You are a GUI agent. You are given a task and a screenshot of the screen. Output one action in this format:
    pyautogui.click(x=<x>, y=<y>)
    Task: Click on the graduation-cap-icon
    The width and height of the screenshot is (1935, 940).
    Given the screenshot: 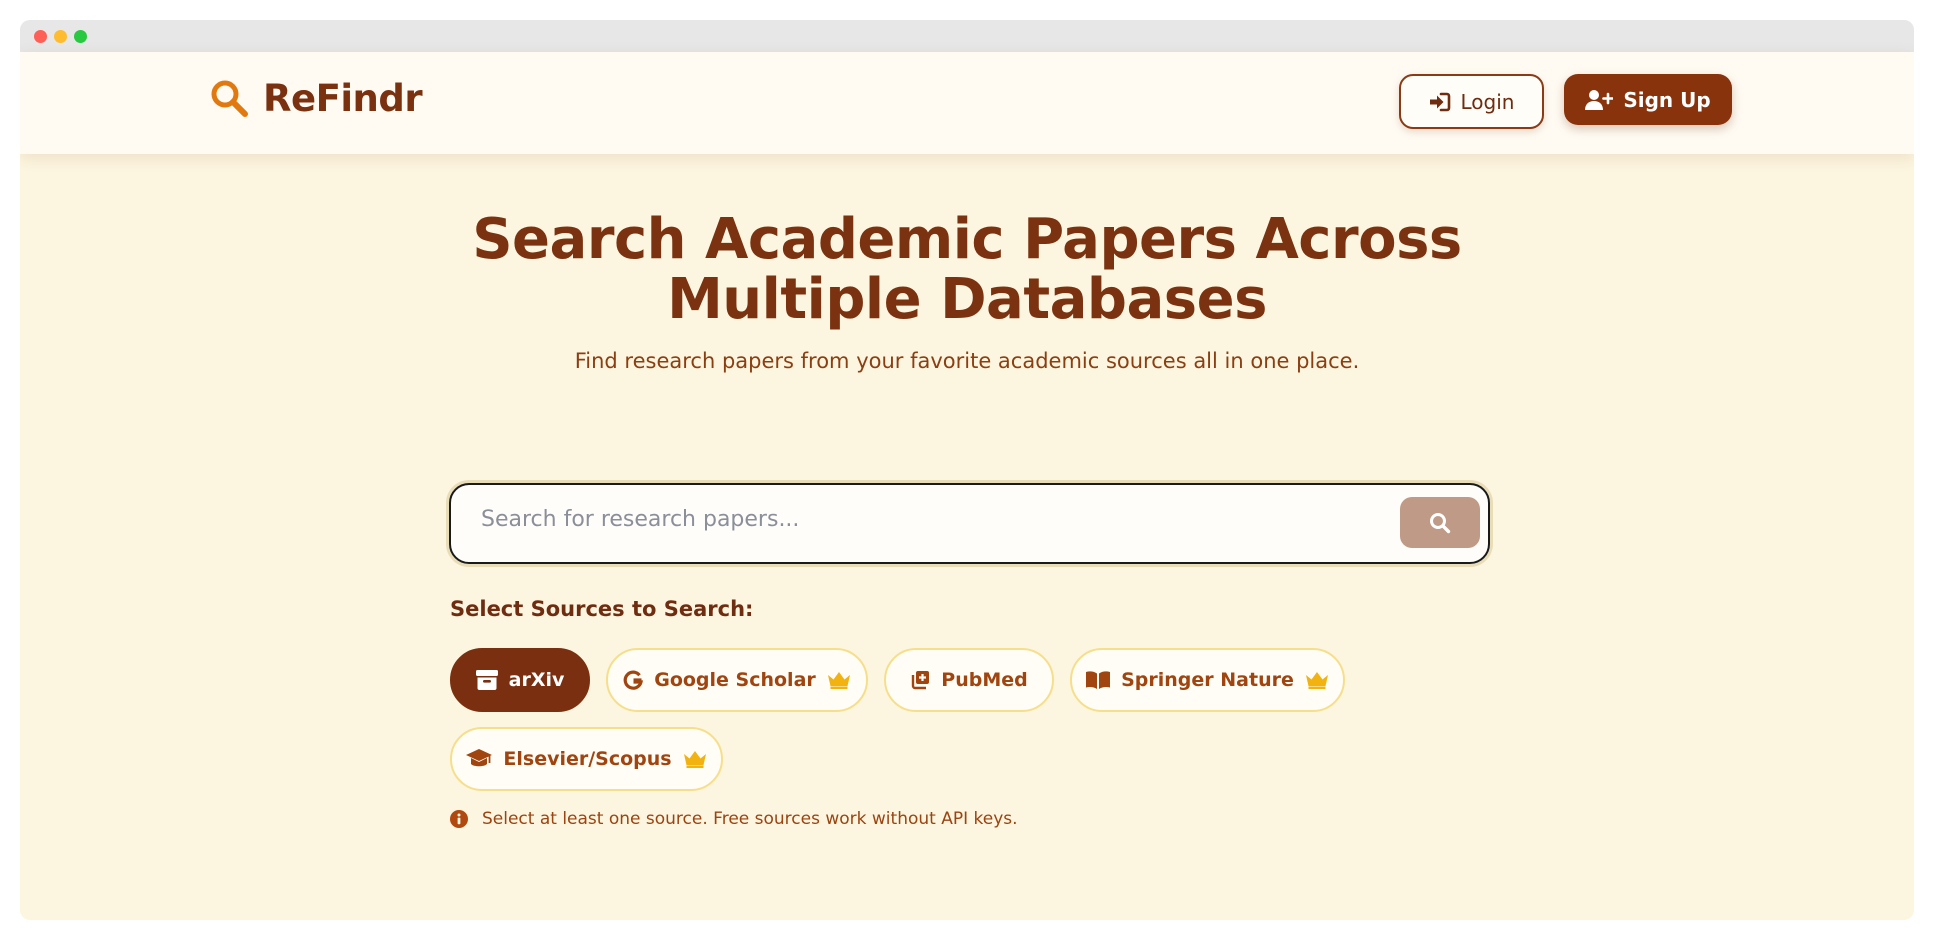 What is the action you would take?
    pyautogui.click(x=479, y=758)
    